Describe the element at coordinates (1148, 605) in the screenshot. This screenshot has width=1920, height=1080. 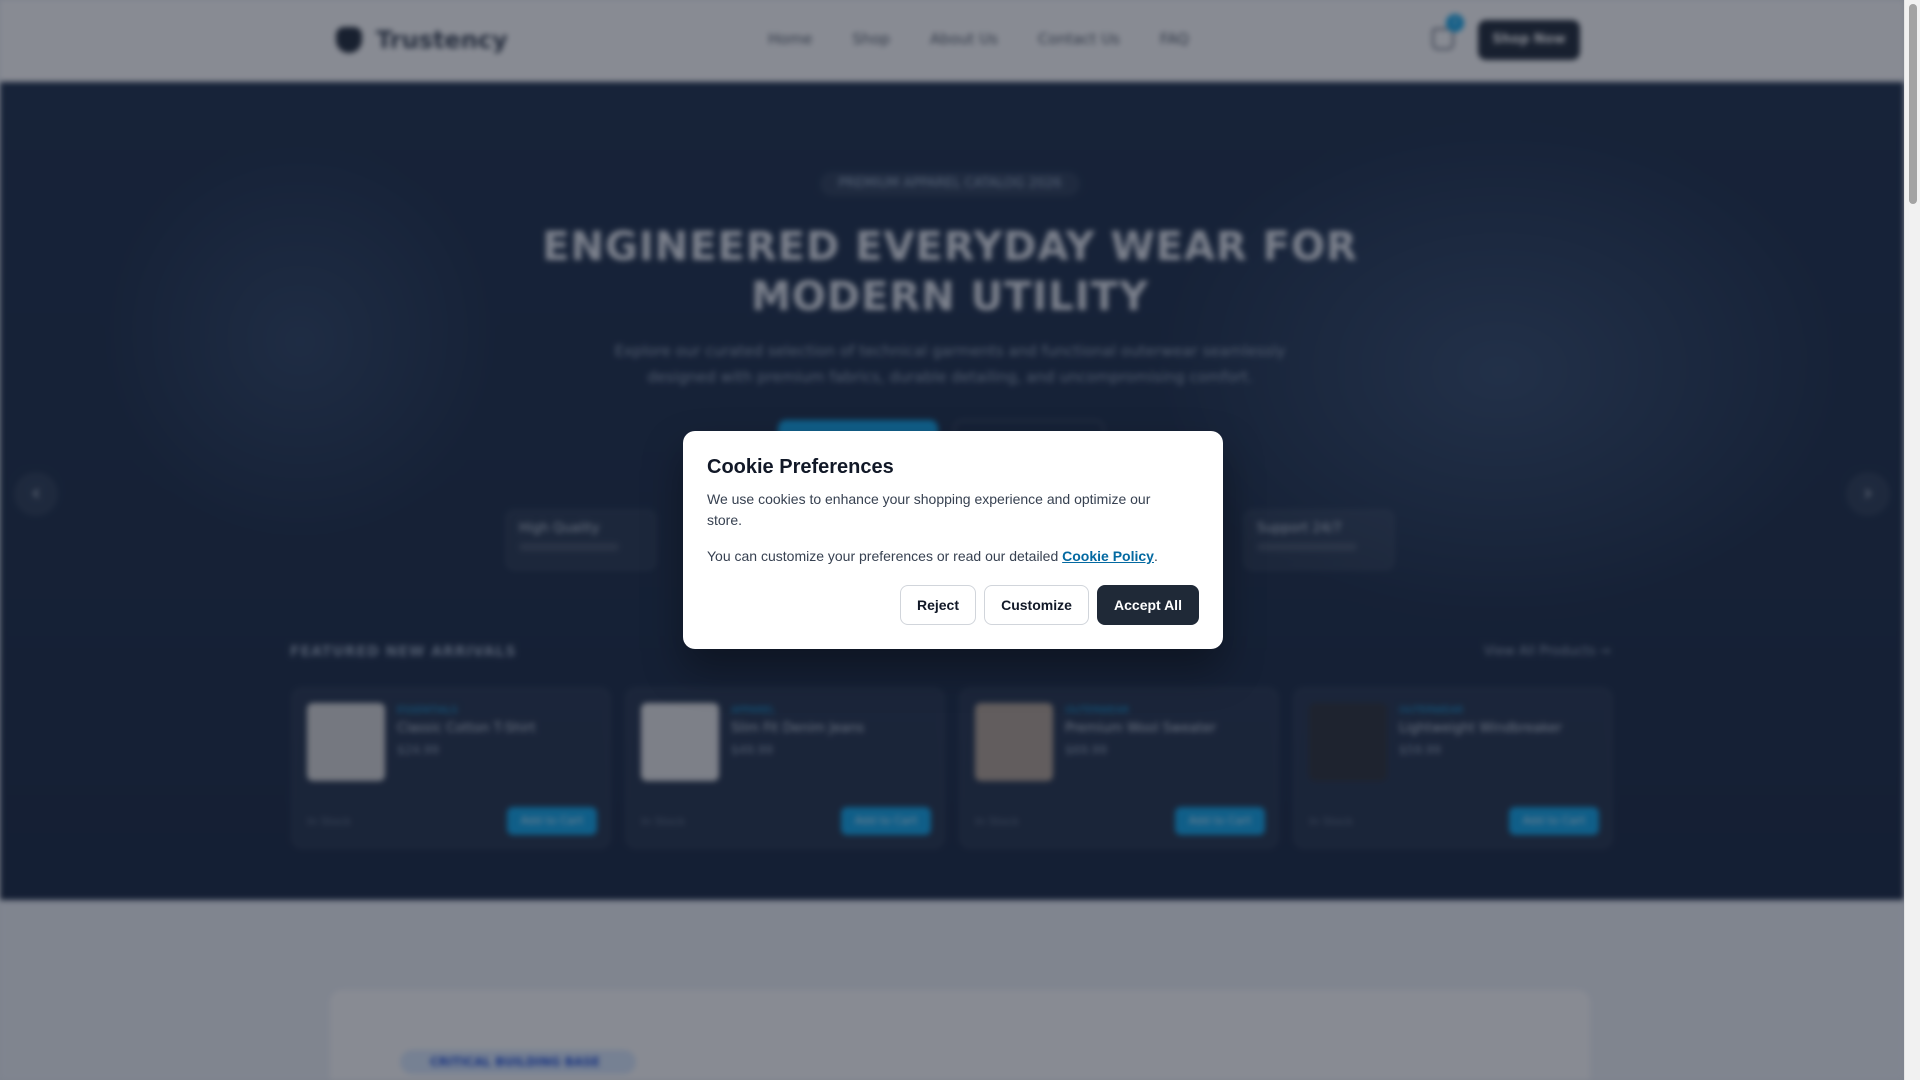
I see `accept-all-button: Accept All` at that location.